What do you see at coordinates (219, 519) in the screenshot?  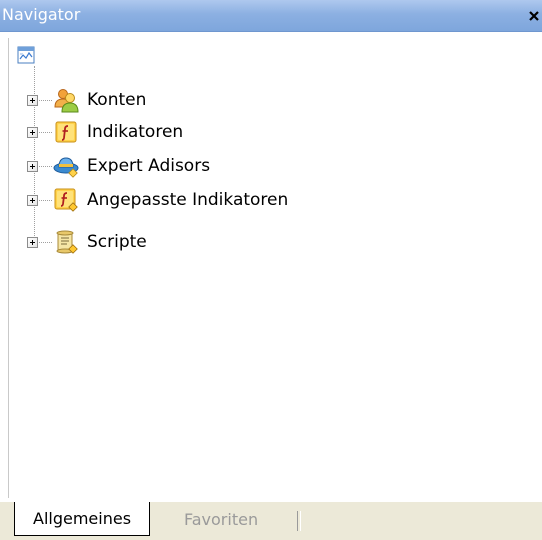 I see `tab-favoriten: Favoriten` at bounding box center [219, 519].